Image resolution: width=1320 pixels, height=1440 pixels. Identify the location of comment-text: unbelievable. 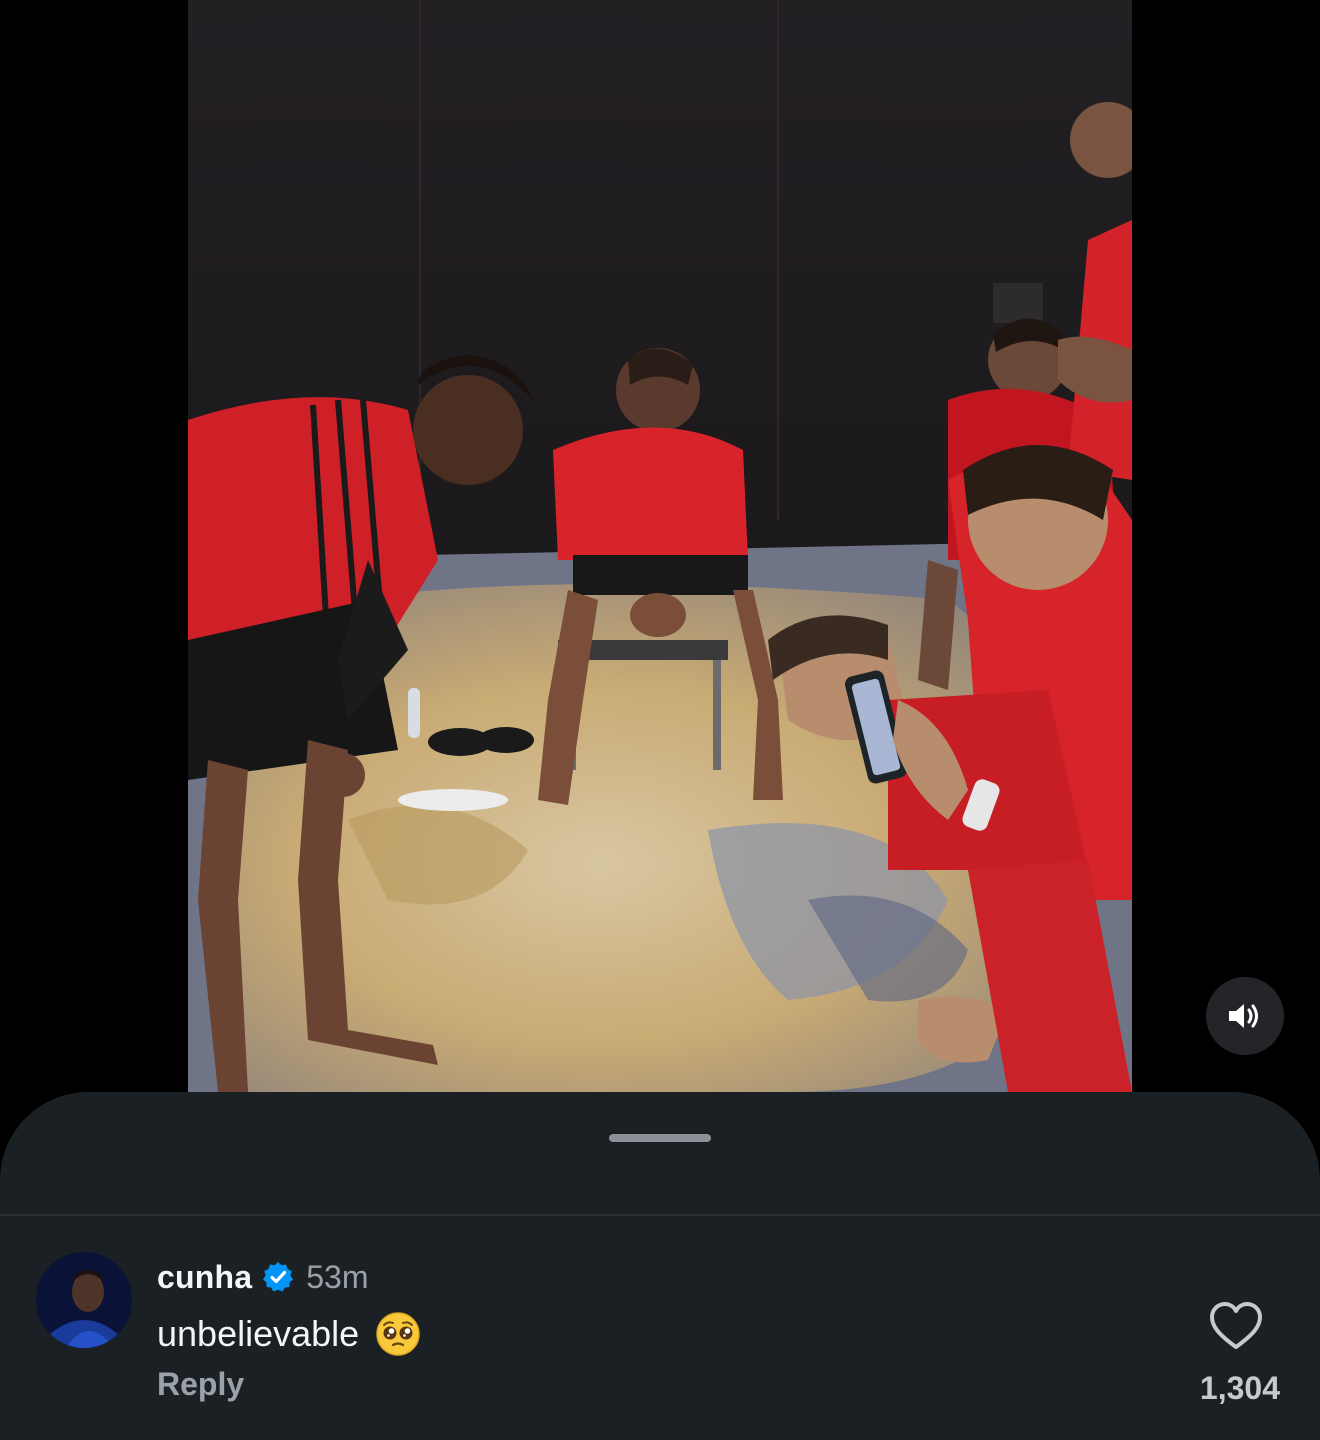
(258, 1333).